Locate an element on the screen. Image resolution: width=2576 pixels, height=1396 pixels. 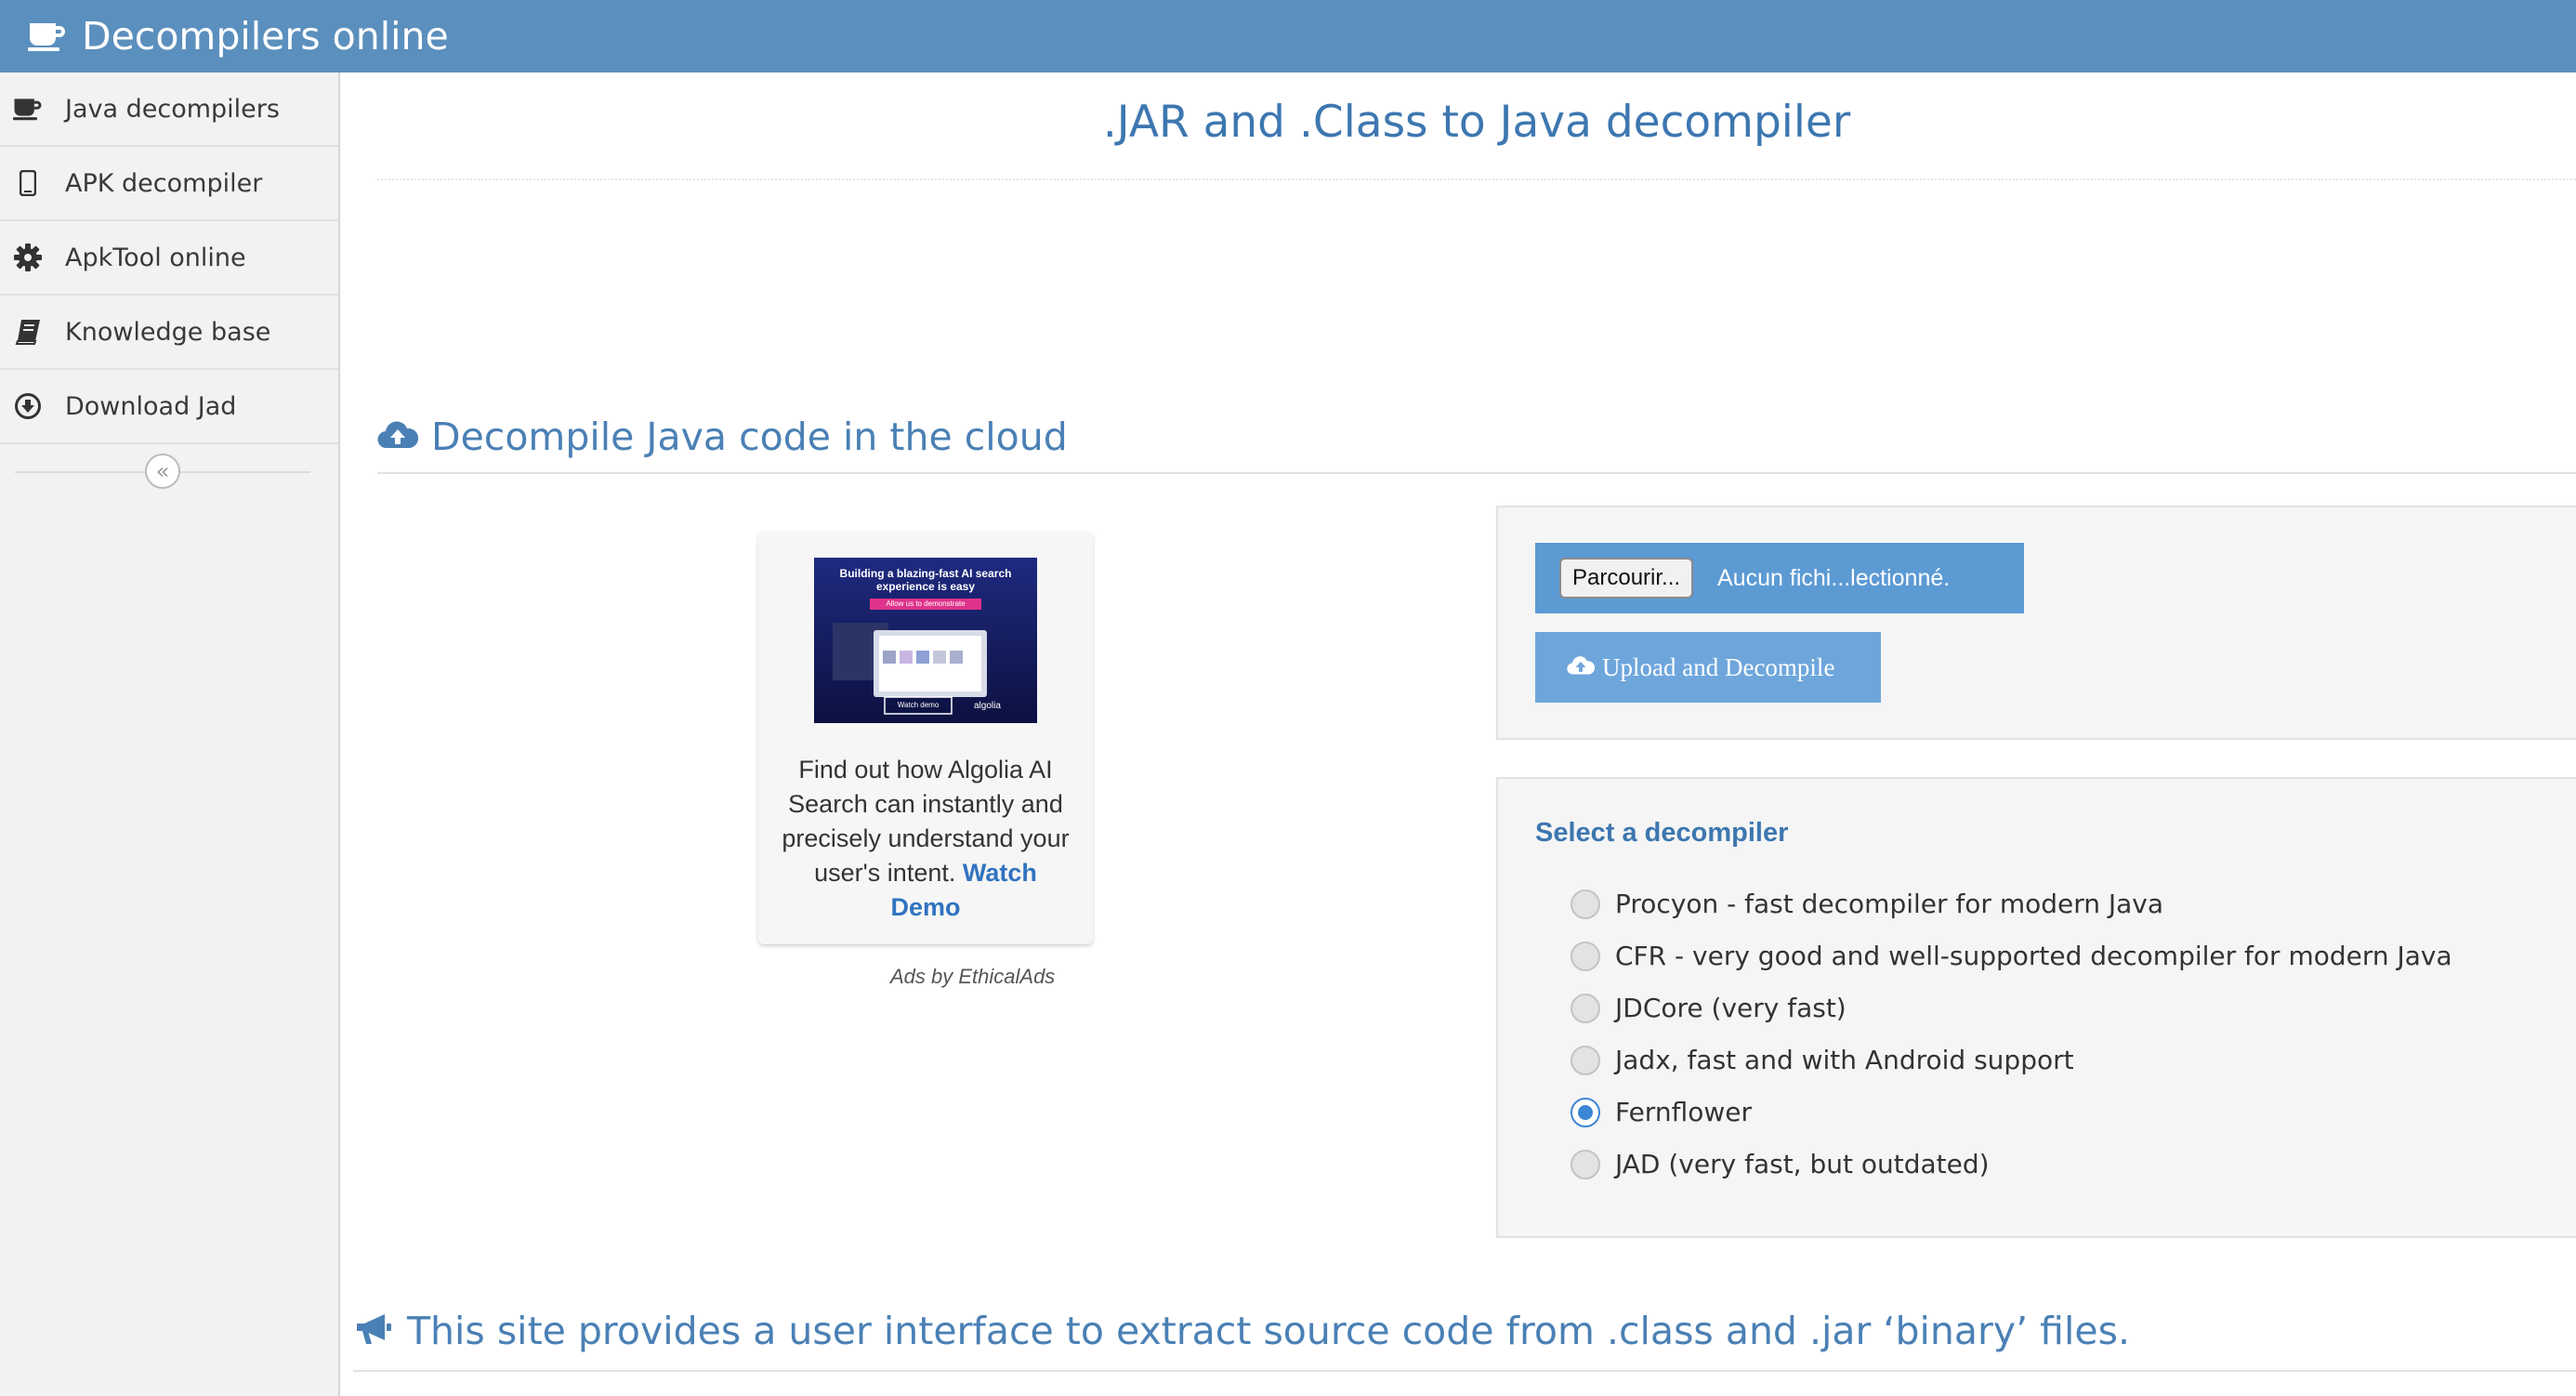
sidebar-item-apk-decompiler: APK decompiler is located at coordinates (169, 184).